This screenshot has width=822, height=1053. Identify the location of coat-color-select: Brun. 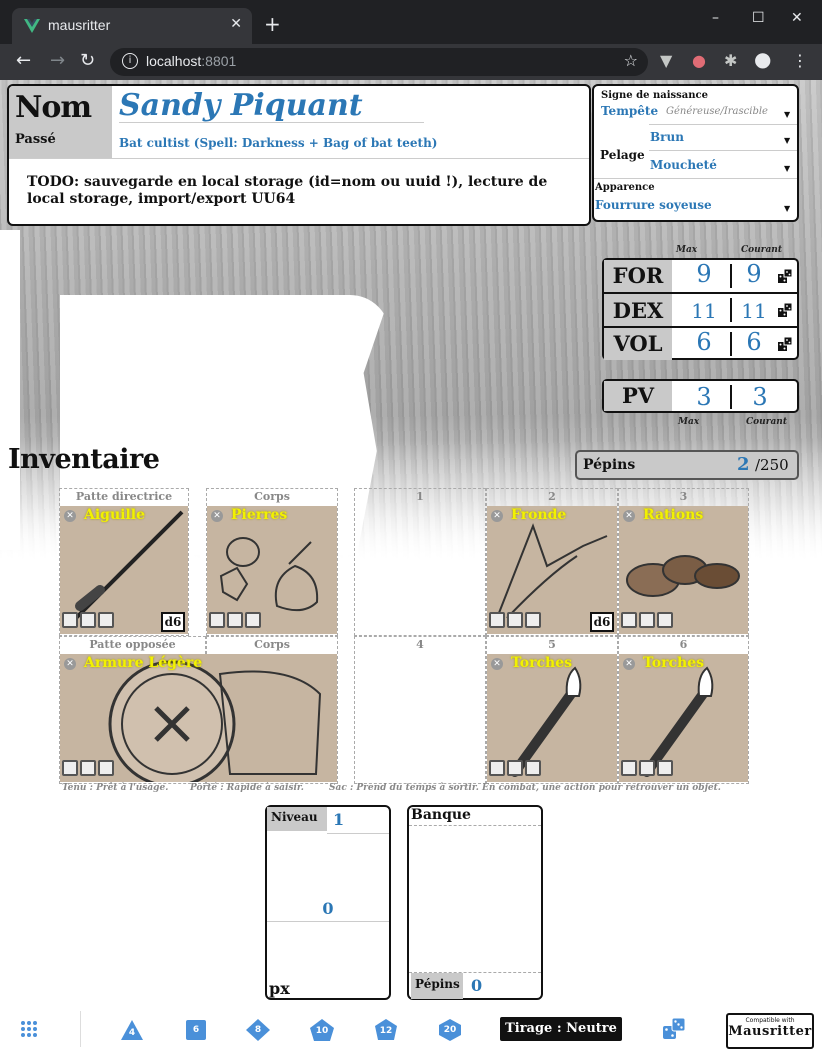
(667, 137).